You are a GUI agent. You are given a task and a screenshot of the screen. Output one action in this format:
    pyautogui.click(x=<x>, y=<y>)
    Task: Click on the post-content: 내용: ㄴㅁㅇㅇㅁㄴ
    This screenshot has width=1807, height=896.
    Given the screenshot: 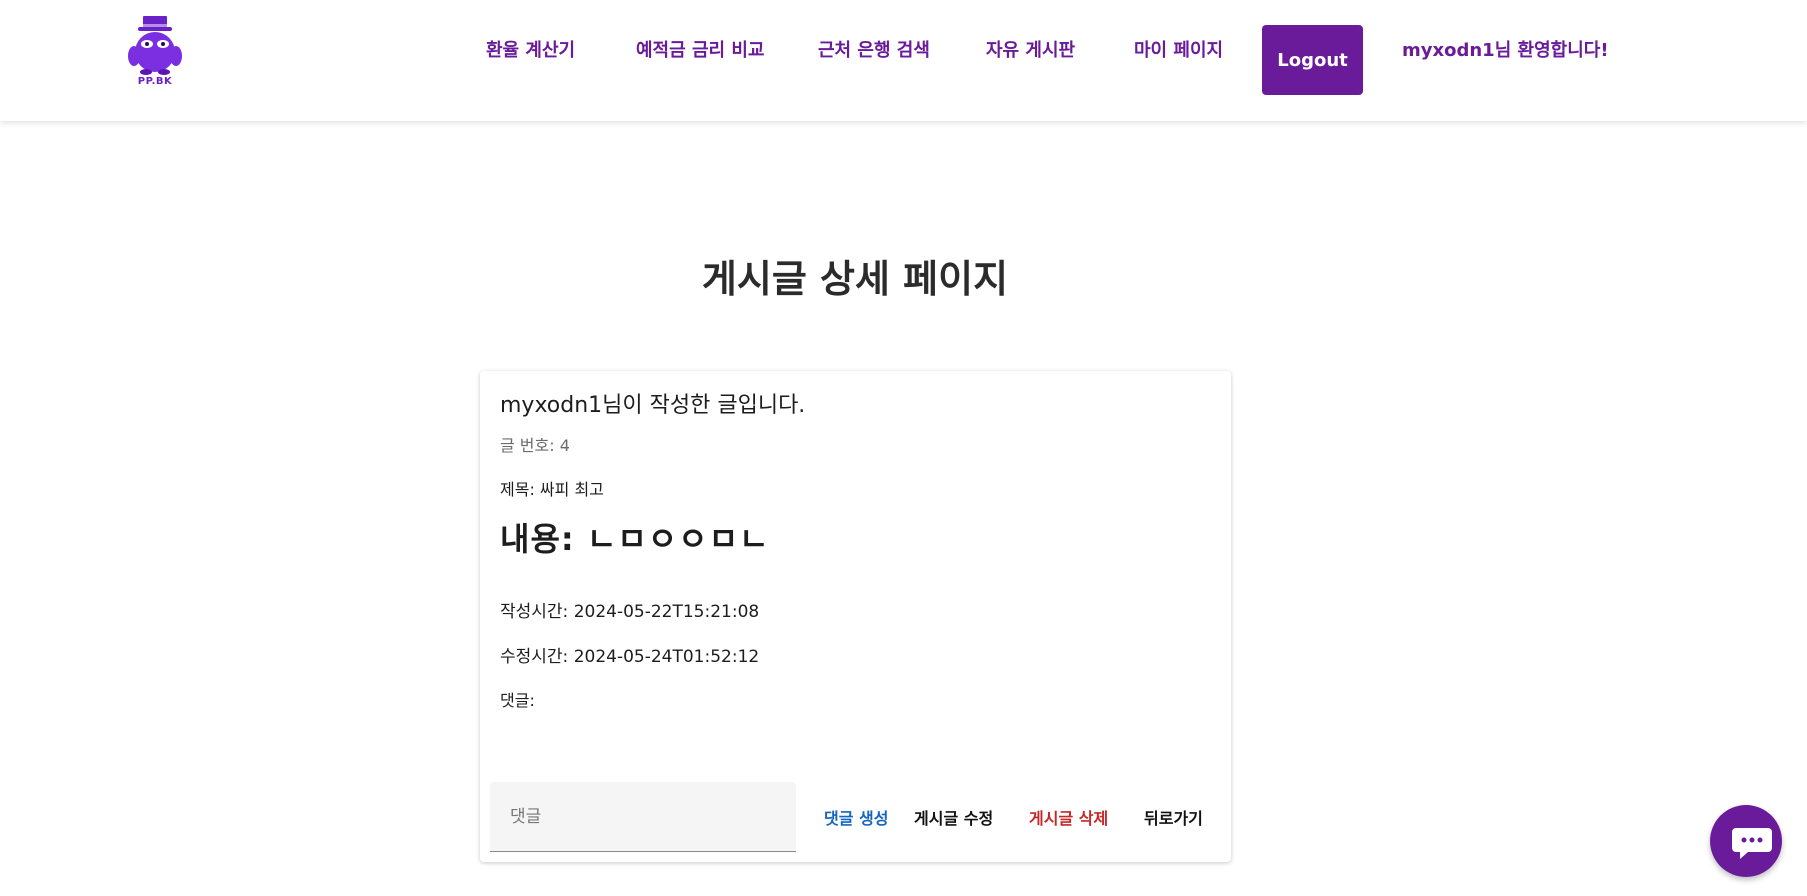 What is the action you would take?
    pyautogui.click(x=635, y=539)
    